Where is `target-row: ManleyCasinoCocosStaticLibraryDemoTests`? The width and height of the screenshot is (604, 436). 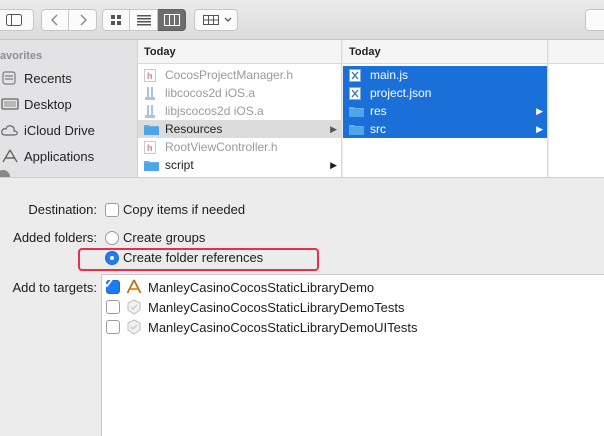 target-row: ManleyCasinoCocosStaticLibraryDemoTests is located at coordinates (353, 307).